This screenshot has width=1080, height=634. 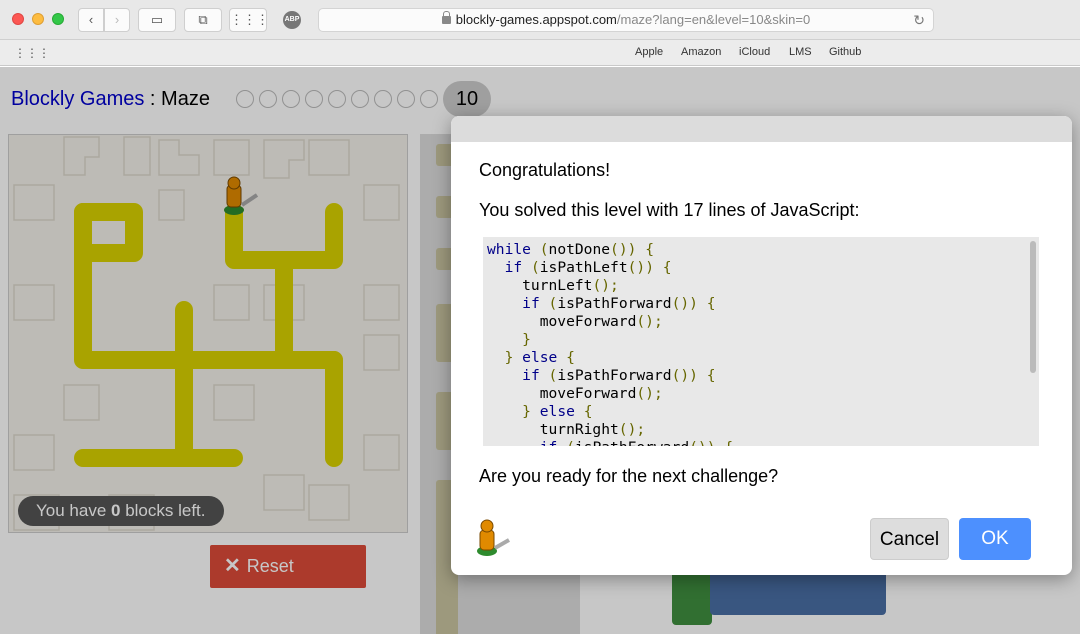 What do you see at coordinates (713, 19) in the screenshot?
I see `url-path: /maze?lang=en&level=10&skin=0` at bounding box center [713, 19].